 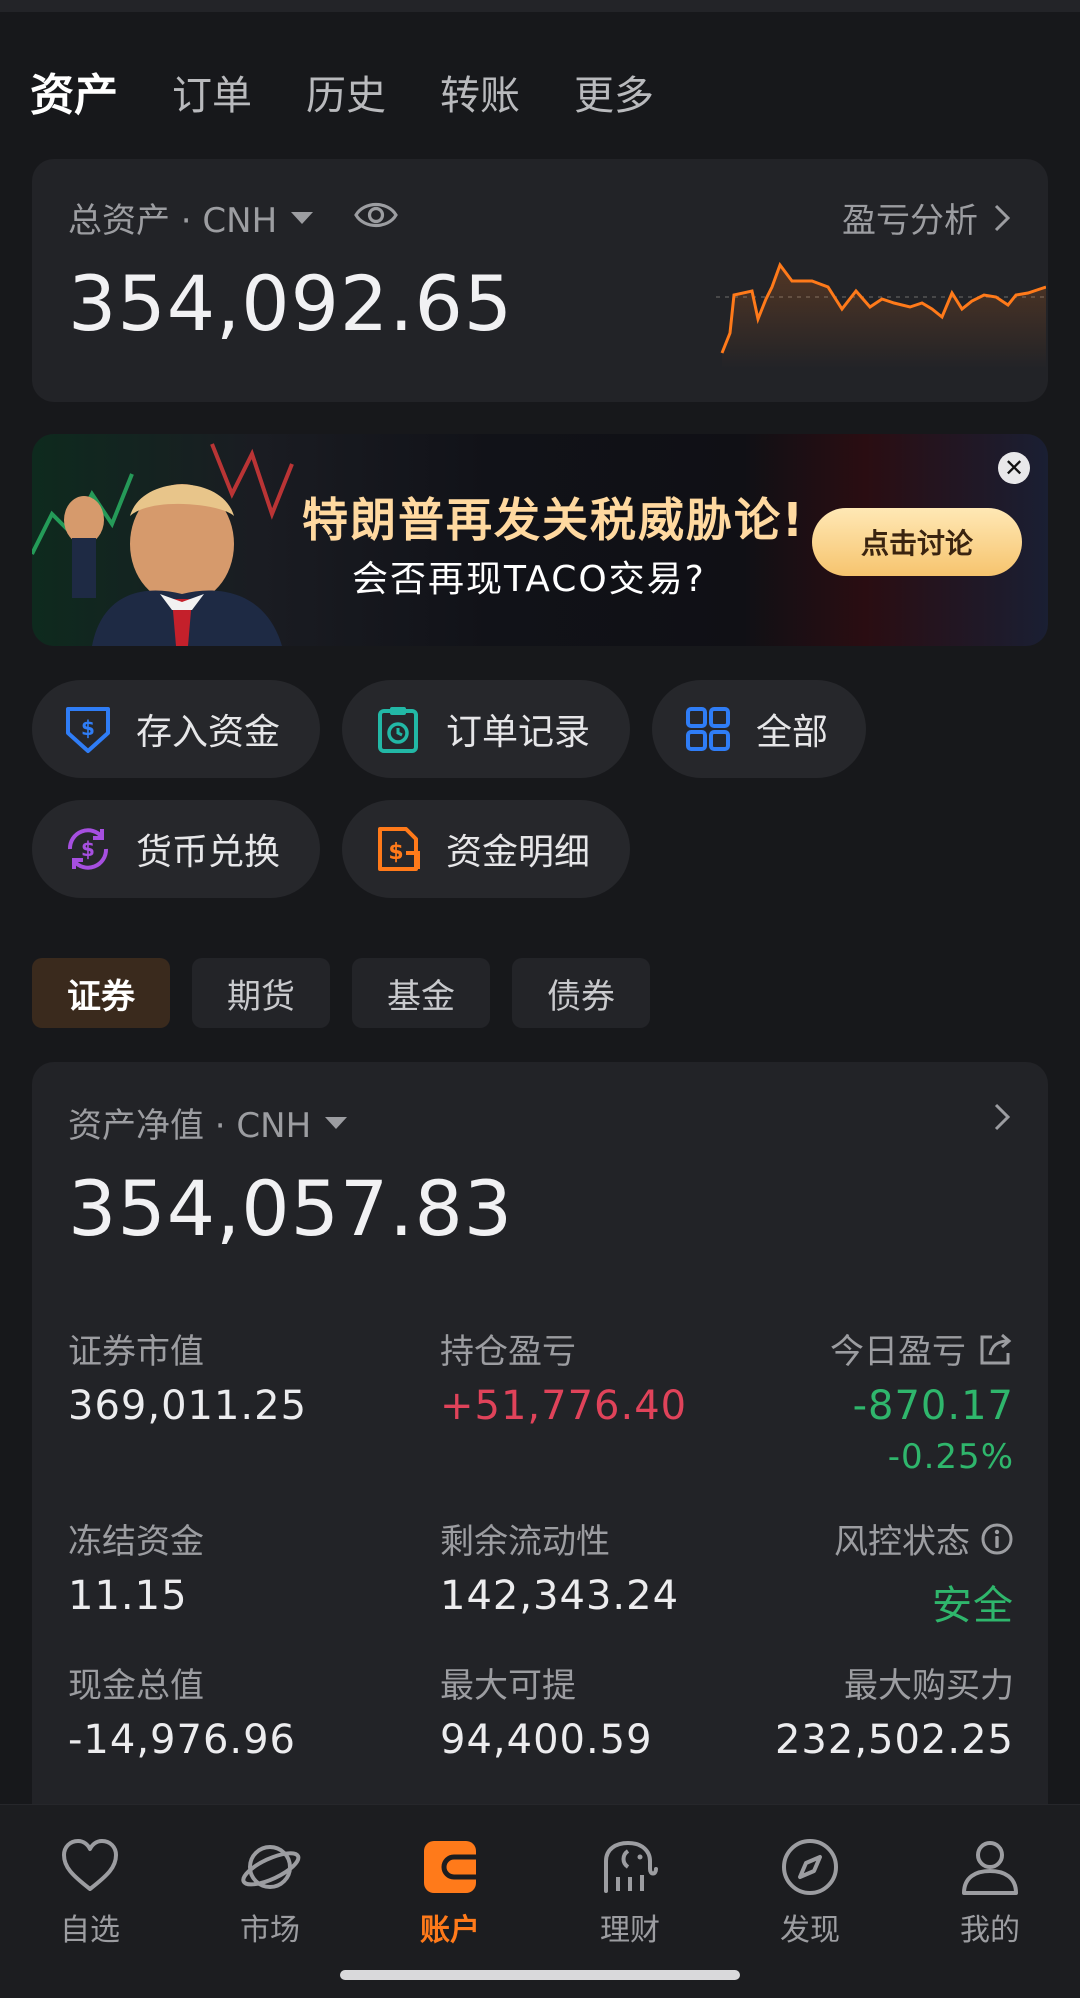 I want to click on tab-history: 历史, so click(x=346, y=96).